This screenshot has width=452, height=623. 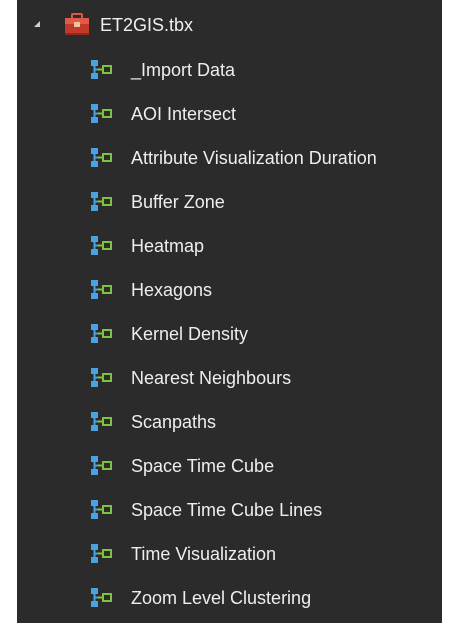 What do you see at coordinates (229, 422) in the screenshot?
I see `tool-item-scanpaths: Scanpaths` at bounding box center [229, 422].